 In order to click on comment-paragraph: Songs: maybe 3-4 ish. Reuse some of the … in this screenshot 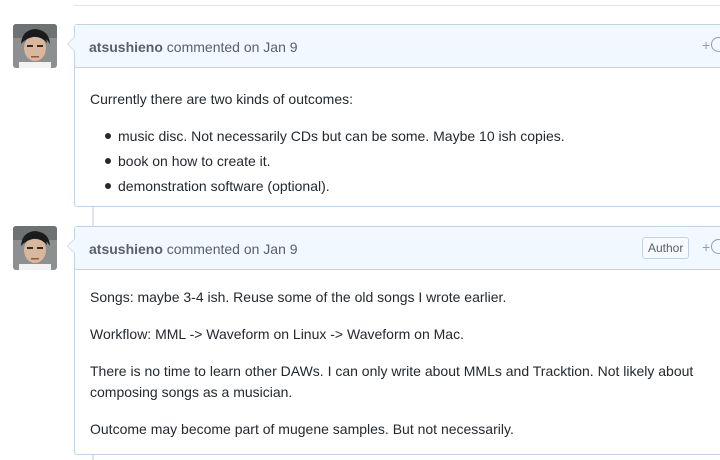, I will do `click(298, 297)`.